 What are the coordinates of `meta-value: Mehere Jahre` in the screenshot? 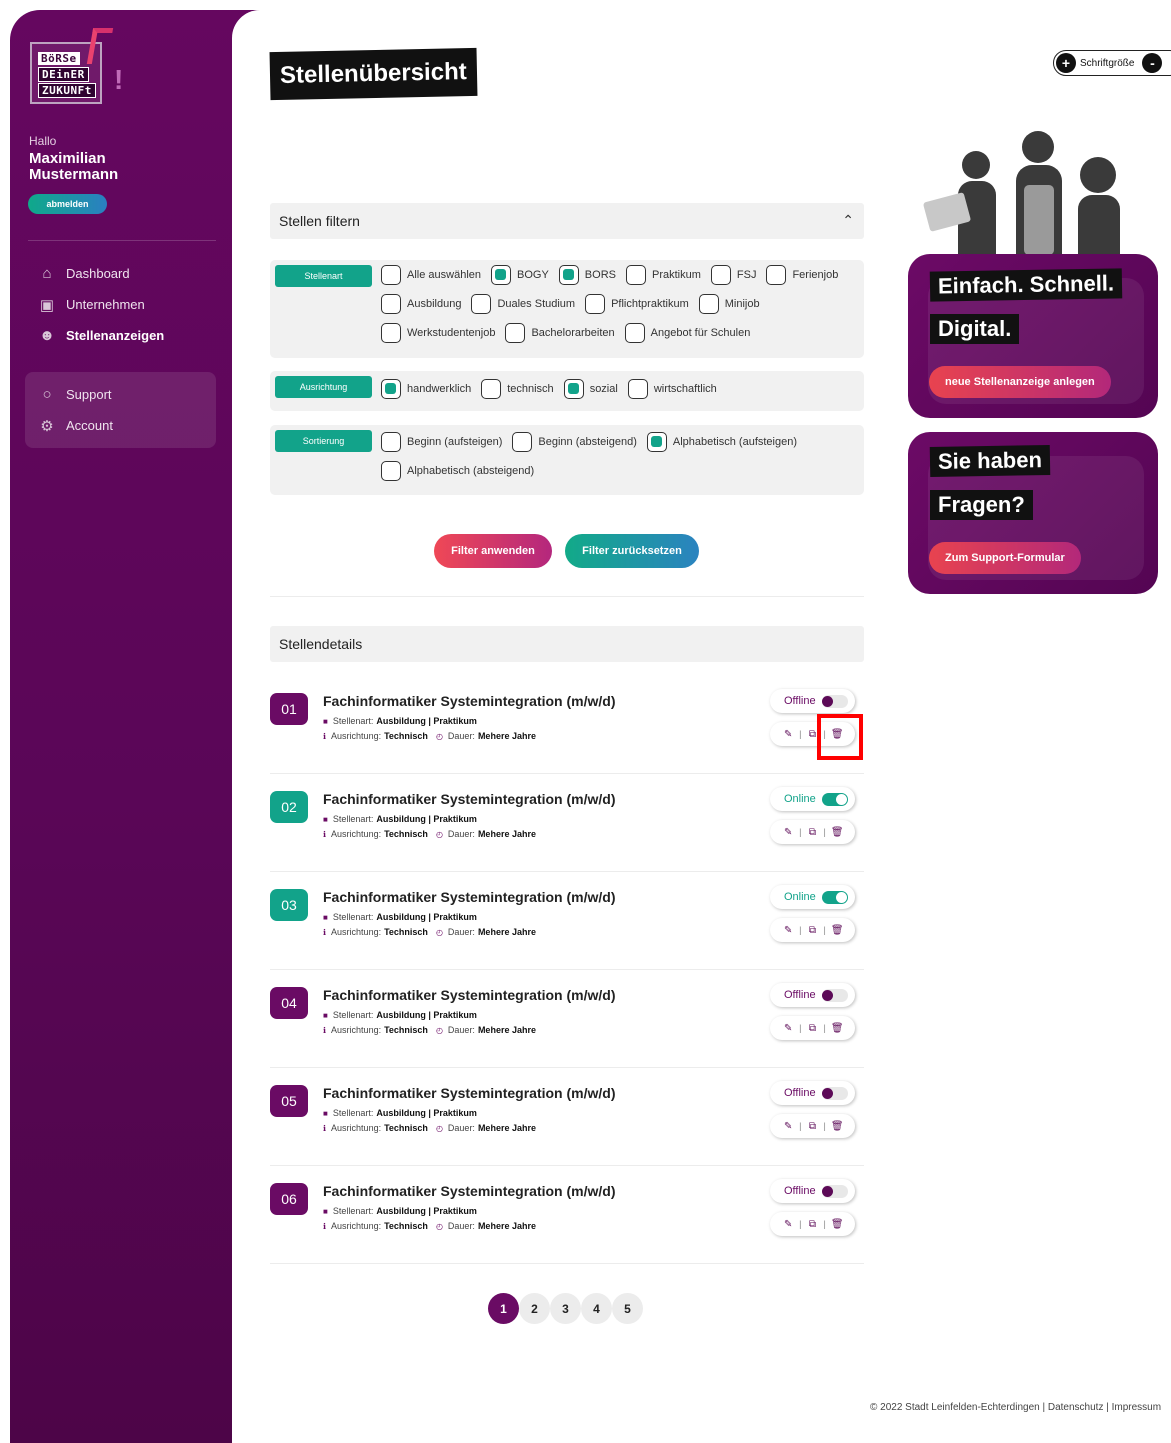 It's located at (506, 932).